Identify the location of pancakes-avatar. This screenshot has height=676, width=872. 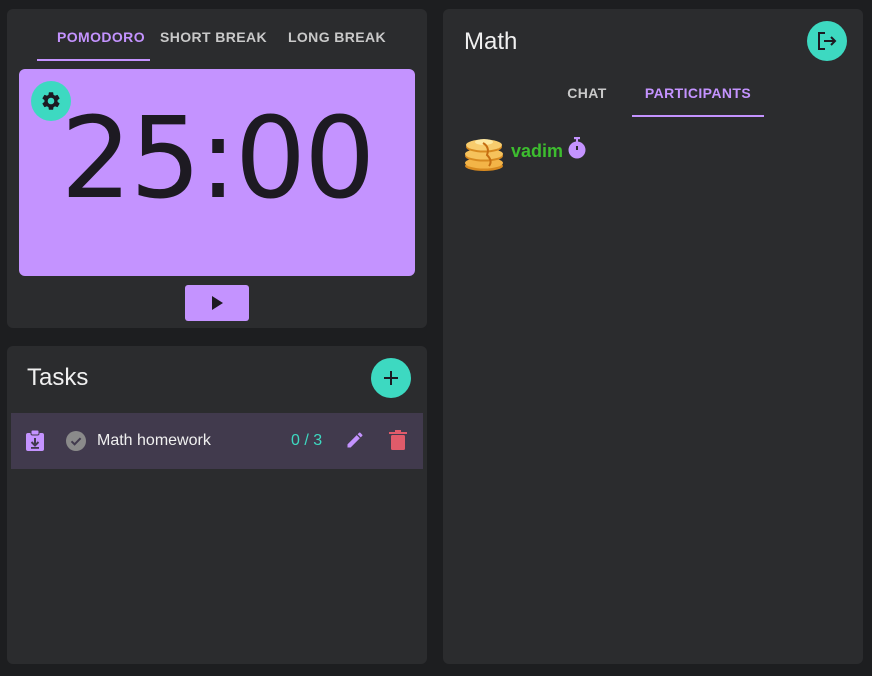
(484, 155).